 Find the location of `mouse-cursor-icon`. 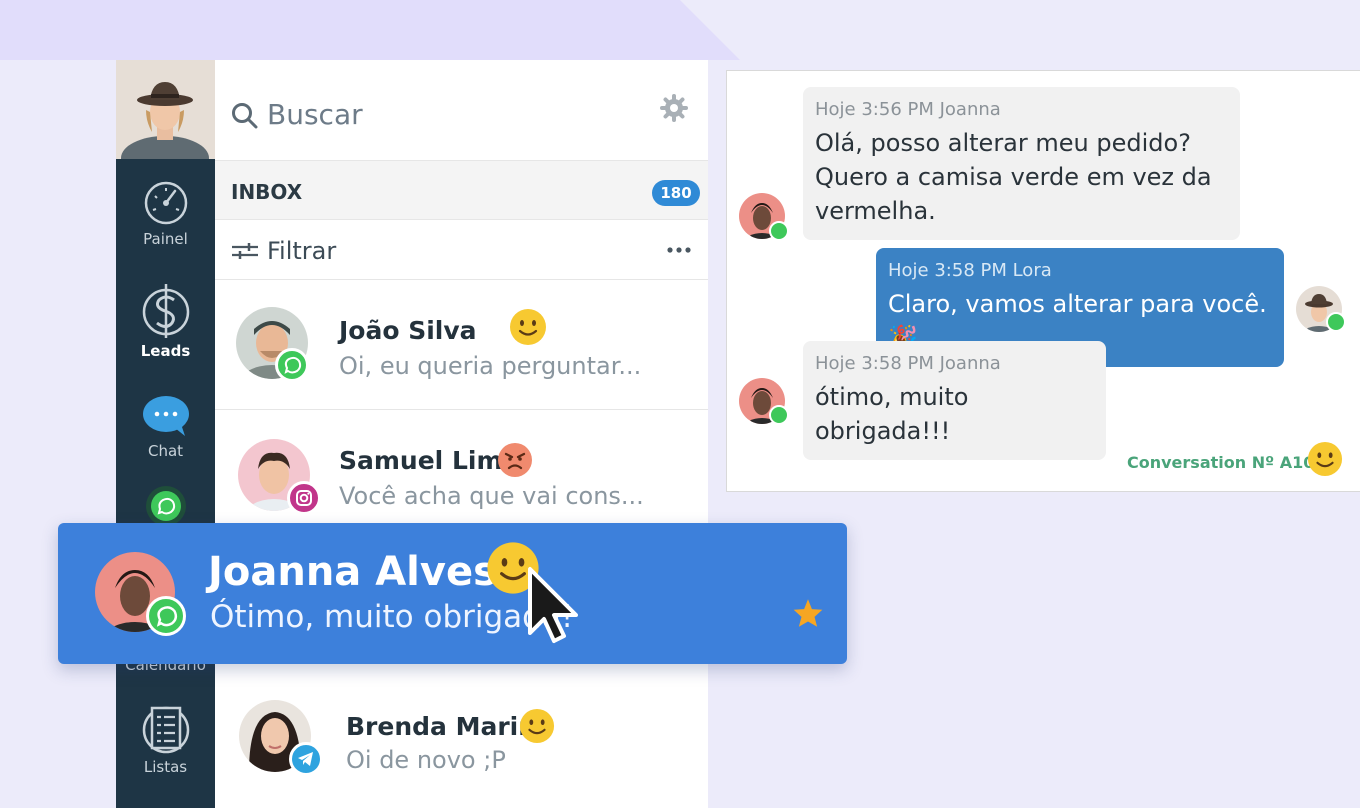

mouse-cursor-icon is located at coordinates (553, 605).